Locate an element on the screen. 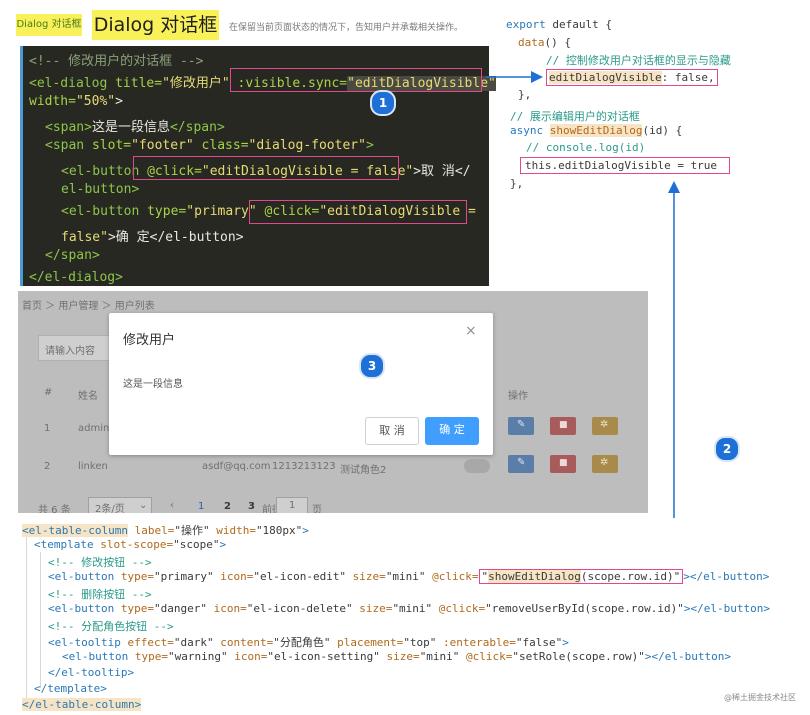  code-line: <!-- 删除按钮 --> is located at coordinates (100, 594).